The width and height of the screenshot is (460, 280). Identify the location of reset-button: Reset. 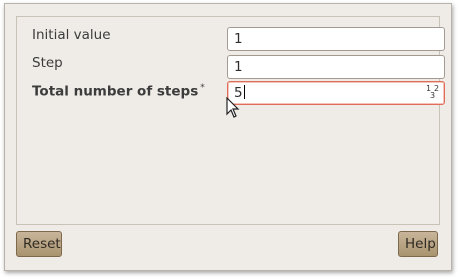
(39, 244).